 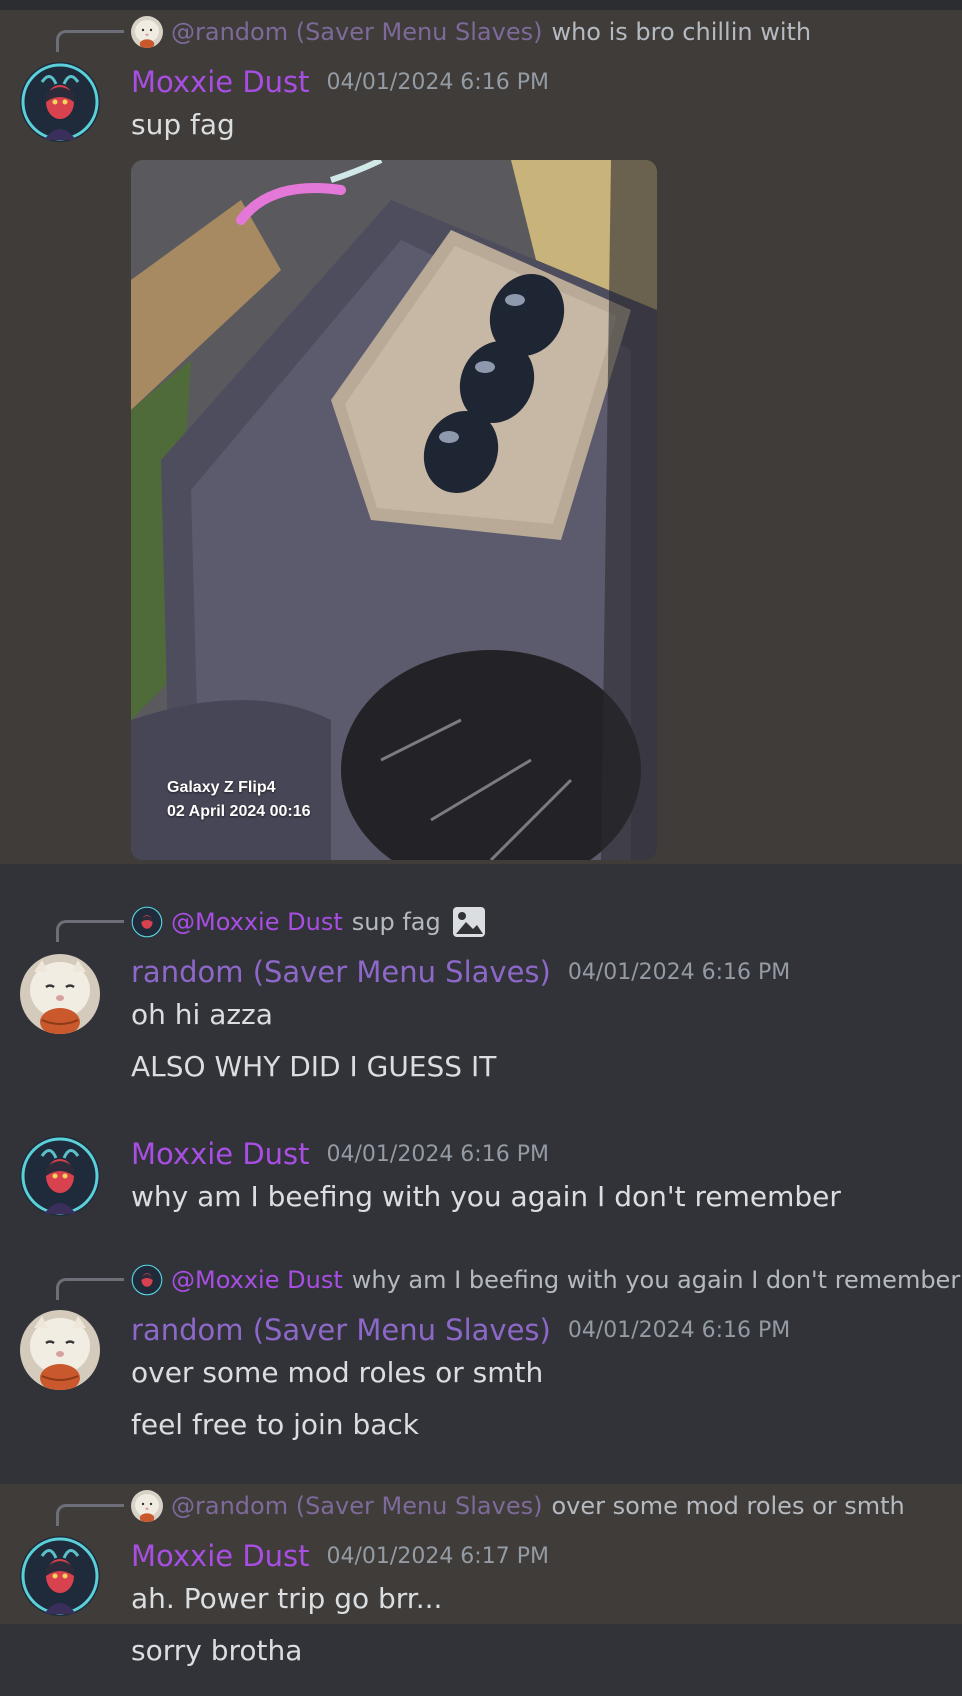 What do you see at coordinates (202, 1014) in the screenshot?
I see `message-text: oh hi azza` at bounding box center [202, 1014].